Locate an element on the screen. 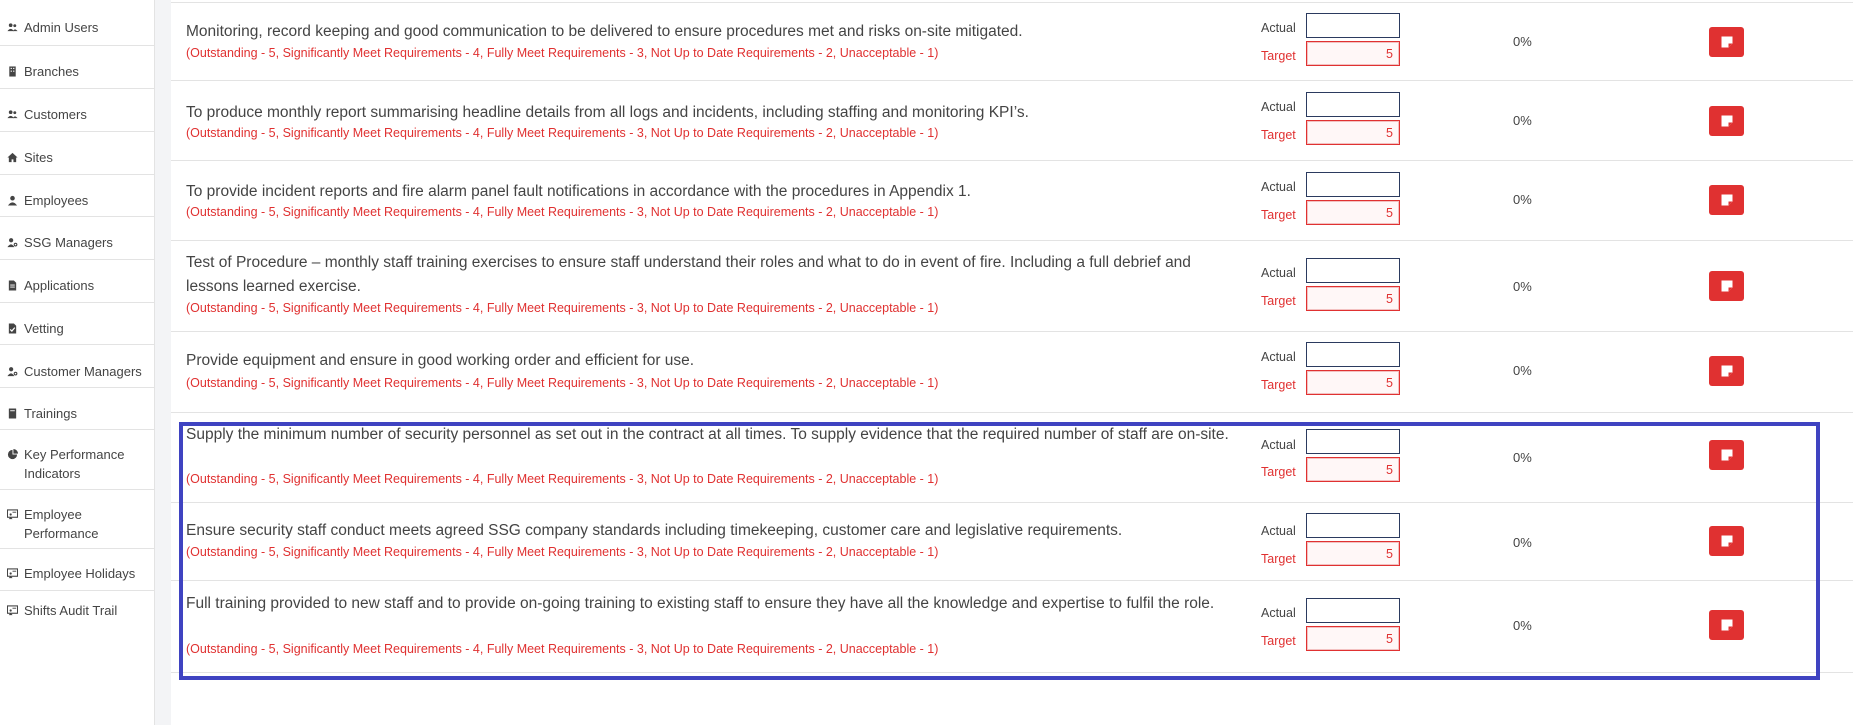 This screenshot has height=725, width=1853. sidebar-item-label: SSG Managers is located at coordinates (68, 242).